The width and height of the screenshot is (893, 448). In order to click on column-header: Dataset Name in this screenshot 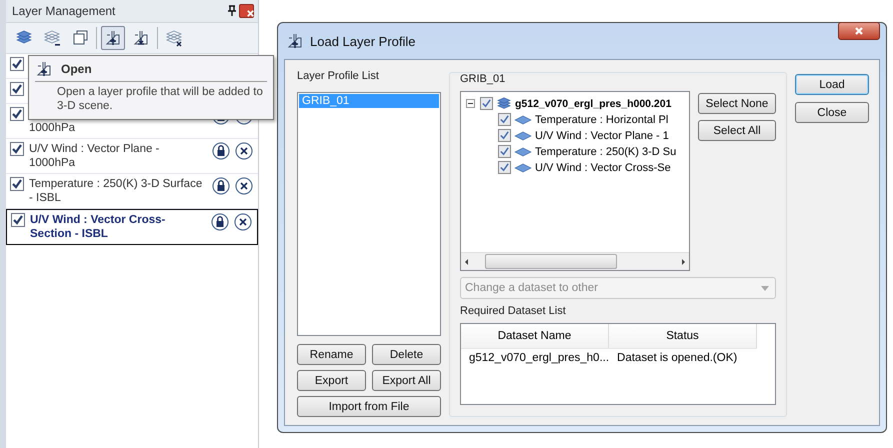, I will do `click(535, 336)`.